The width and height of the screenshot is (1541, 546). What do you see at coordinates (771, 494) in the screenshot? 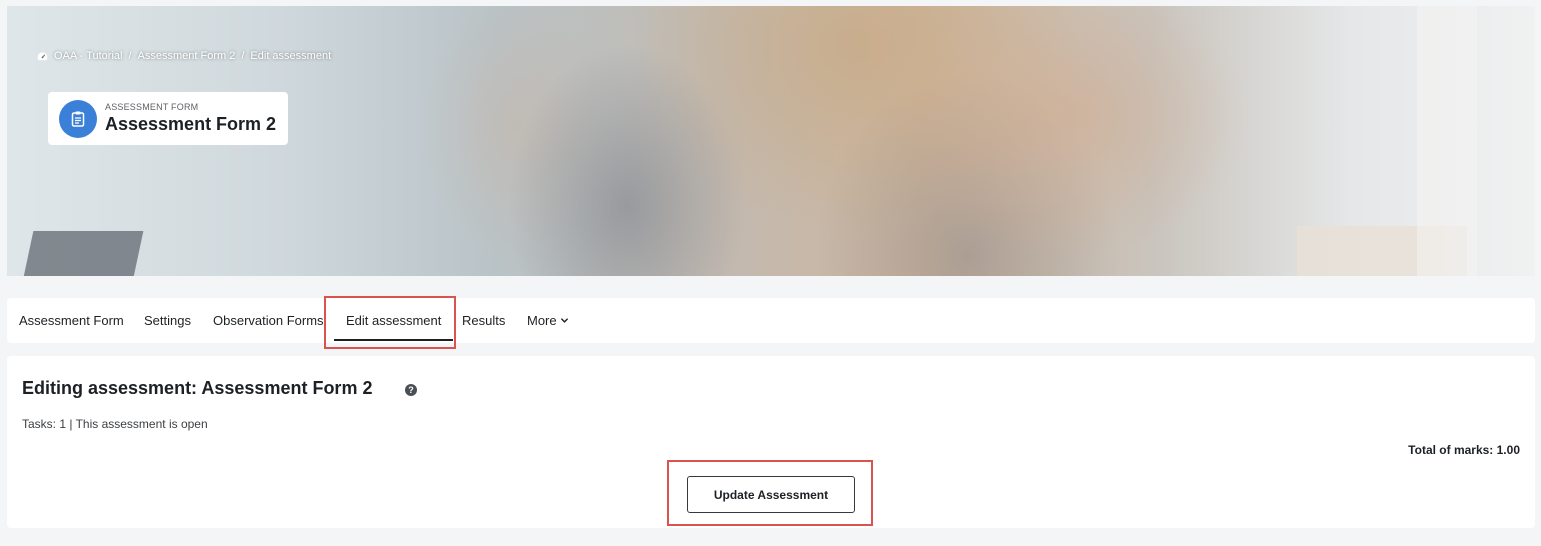
I see `update-assessment-button: Update Assessment` at bounding box center [771, 494].